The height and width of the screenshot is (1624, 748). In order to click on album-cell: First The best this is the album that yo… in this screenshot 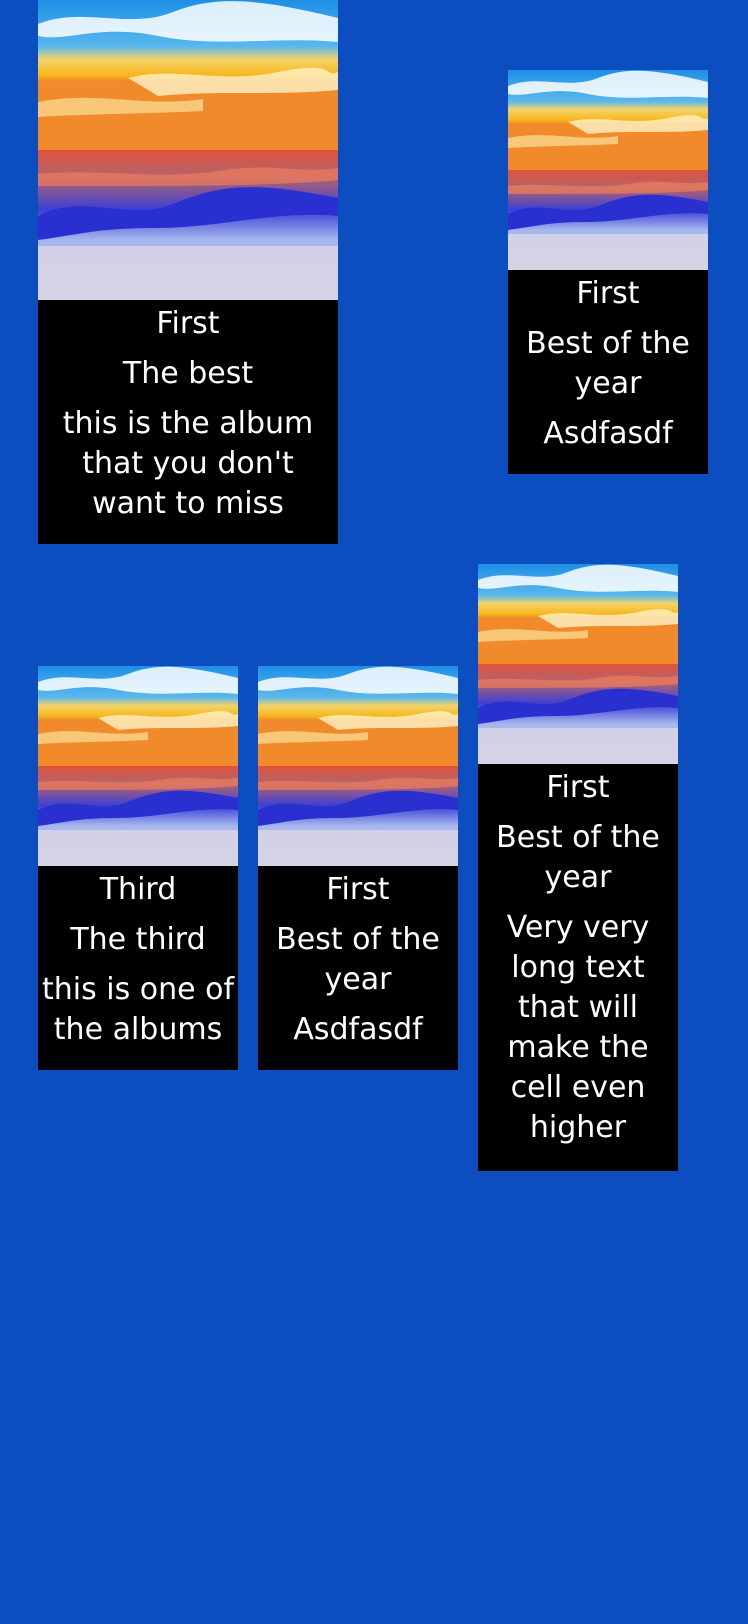, I will do `click(188, 272)`.